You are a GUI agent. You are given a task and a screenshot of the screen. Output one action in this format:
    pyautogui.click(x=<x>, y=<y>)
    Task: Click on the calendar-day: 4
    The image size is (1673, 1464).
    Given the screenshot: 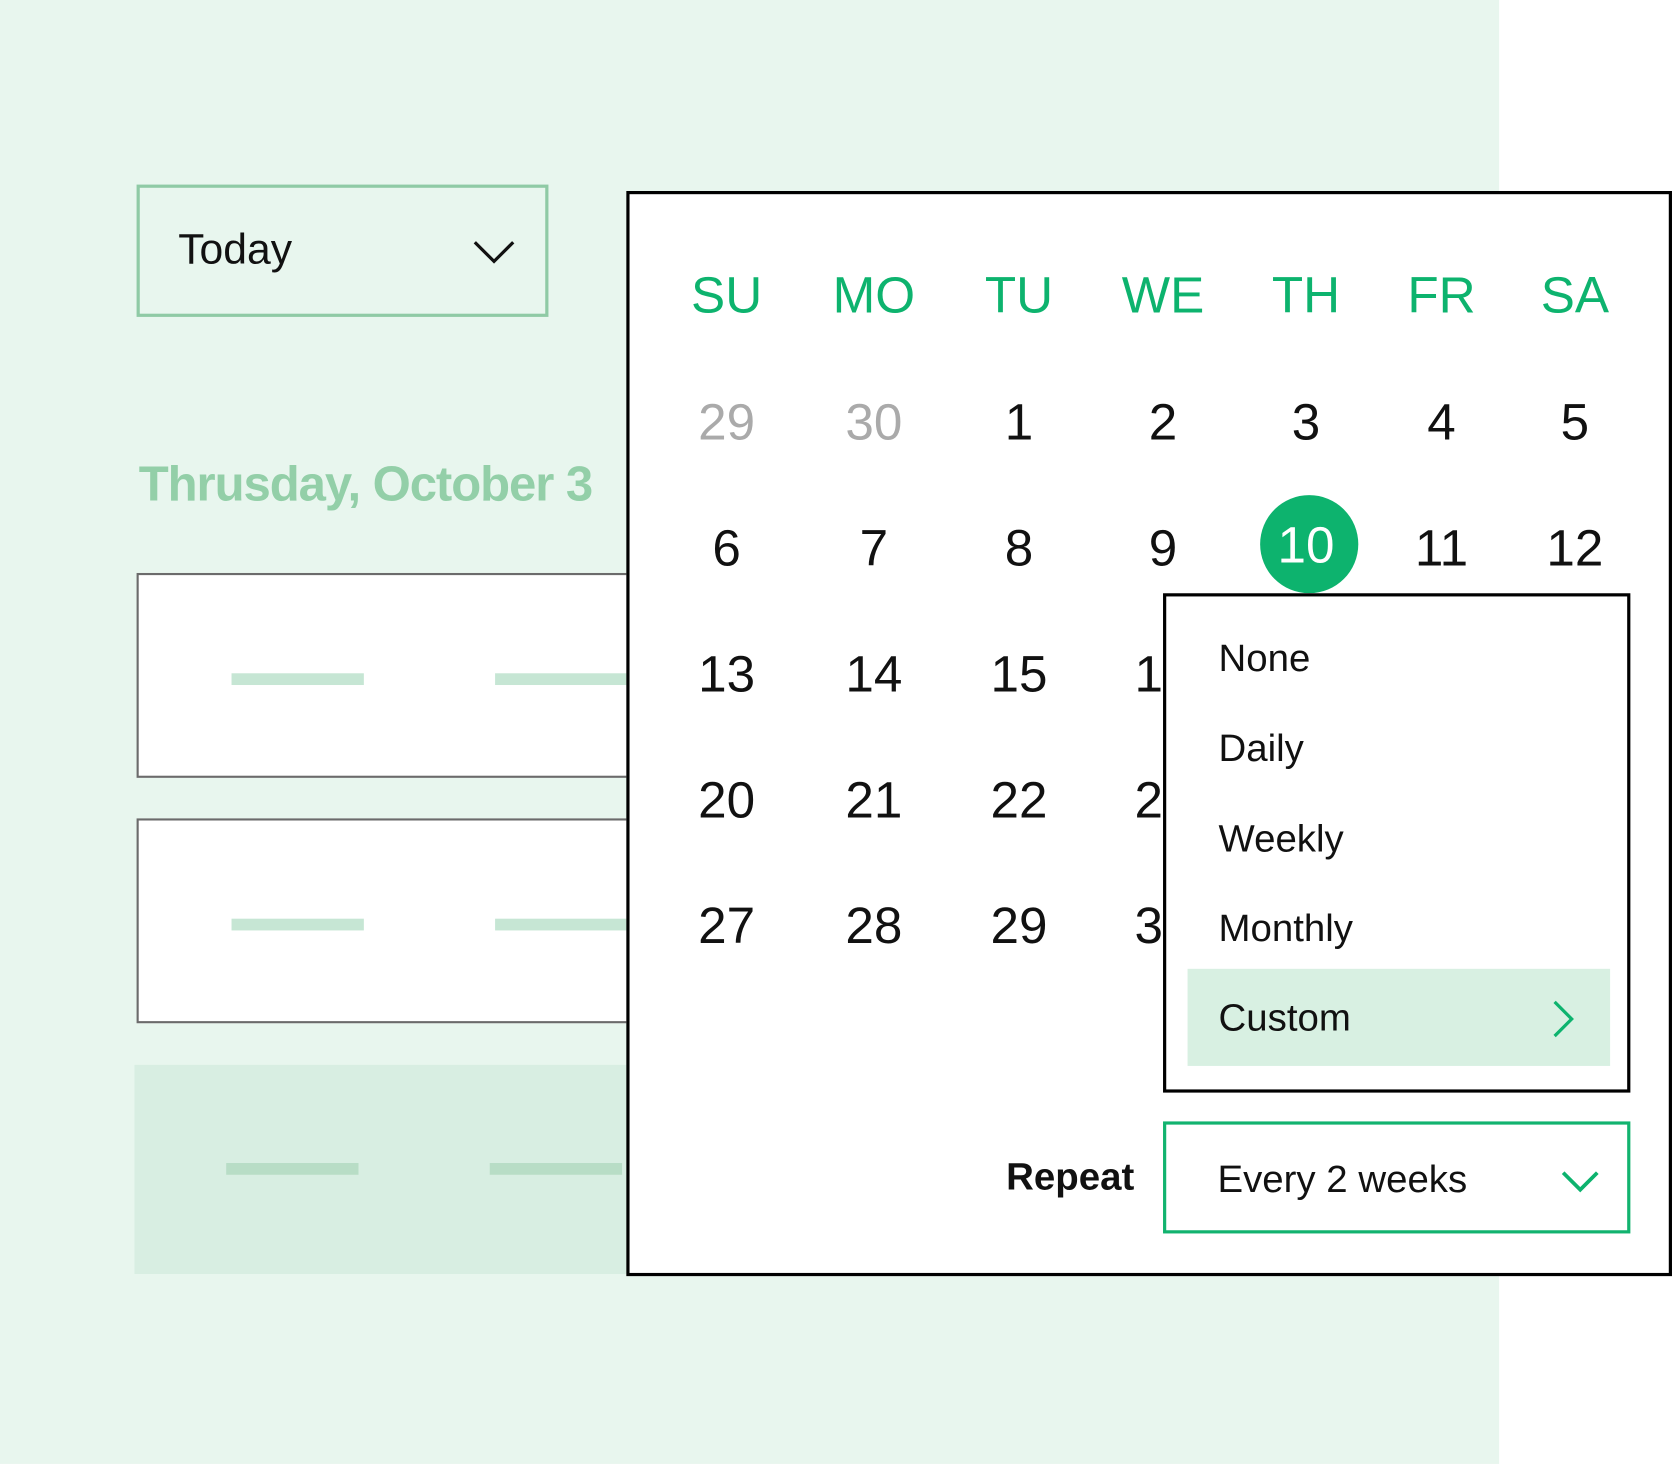 What is the action you would take?
    pyautogui.click(x=1441, y=424)
    